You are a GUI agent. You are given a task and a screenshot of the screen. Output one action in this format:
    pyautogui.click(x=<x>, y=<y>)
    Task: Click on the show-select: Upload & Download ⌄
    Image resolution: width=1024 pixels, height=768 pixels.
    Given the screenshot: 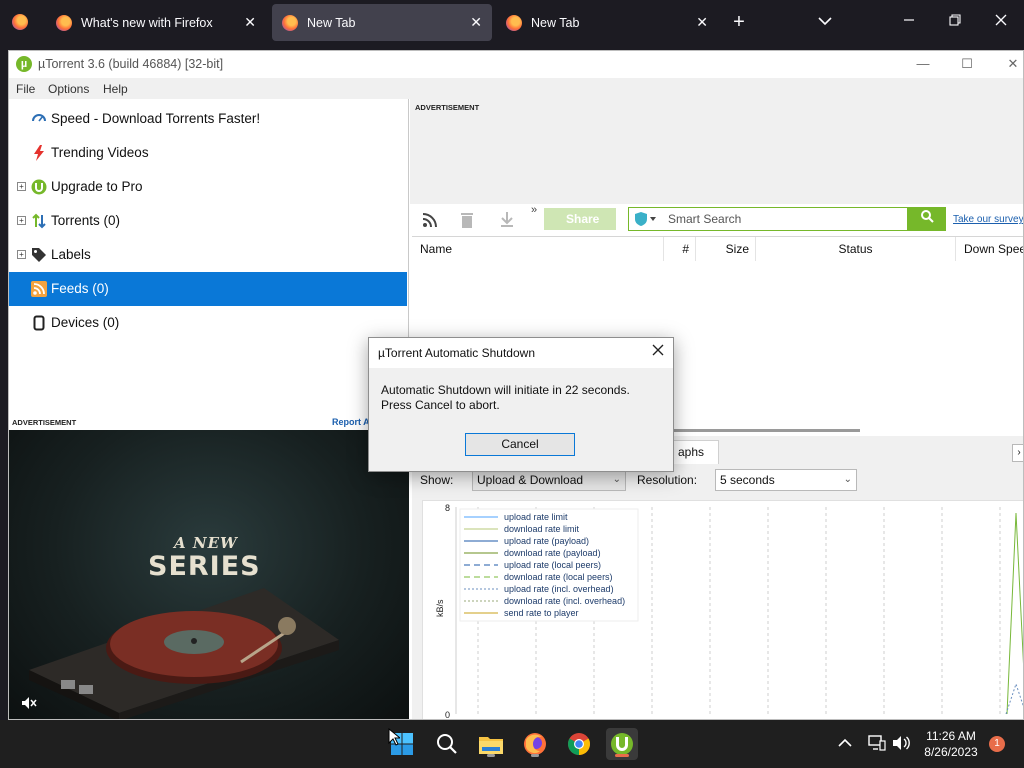 What is the action you would take?
    pyautogui.click(x=549, y=480)
    